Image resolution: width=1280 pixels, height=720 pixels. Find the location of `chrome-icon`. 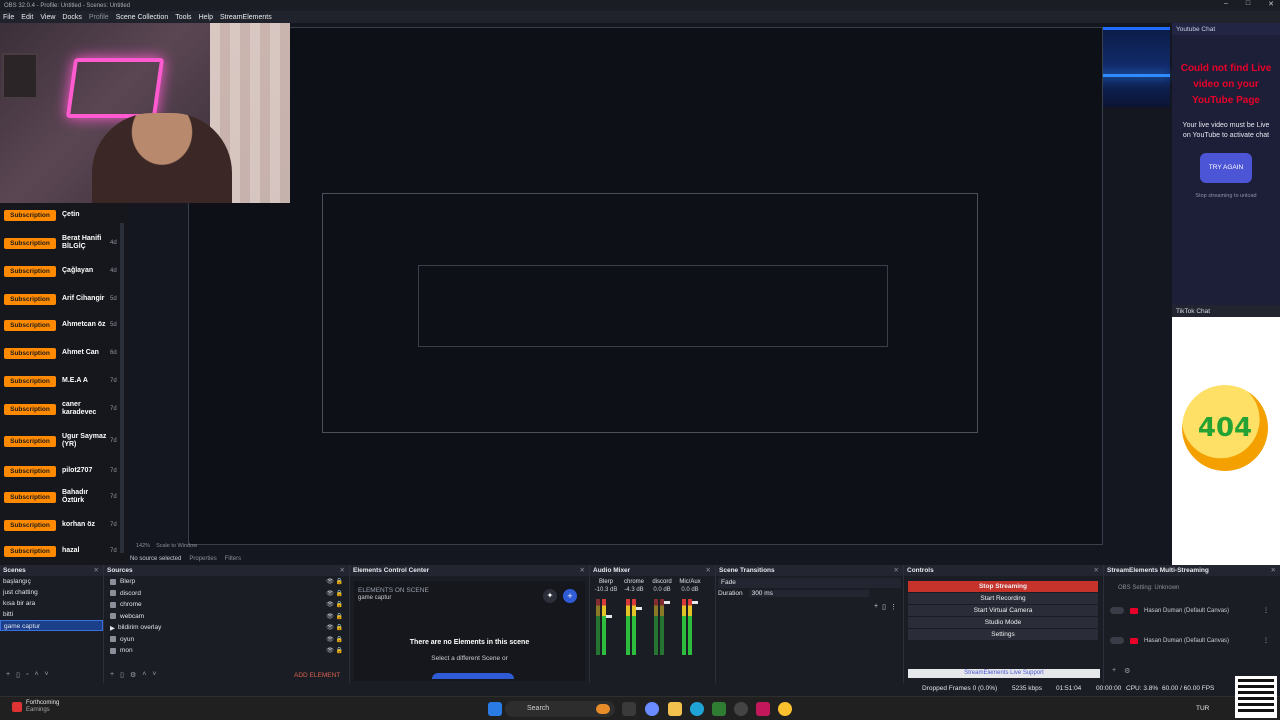

chrome-icon is located at coordinates (785, 709).